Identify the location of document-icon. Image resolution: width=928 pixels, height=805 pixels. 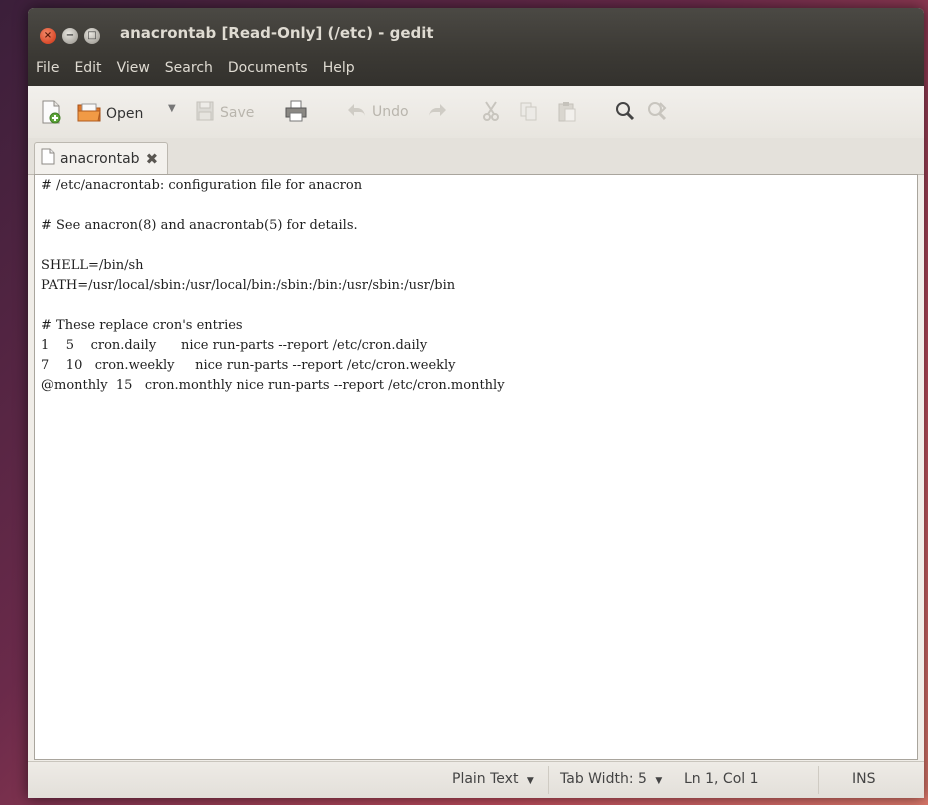
(48, 158).